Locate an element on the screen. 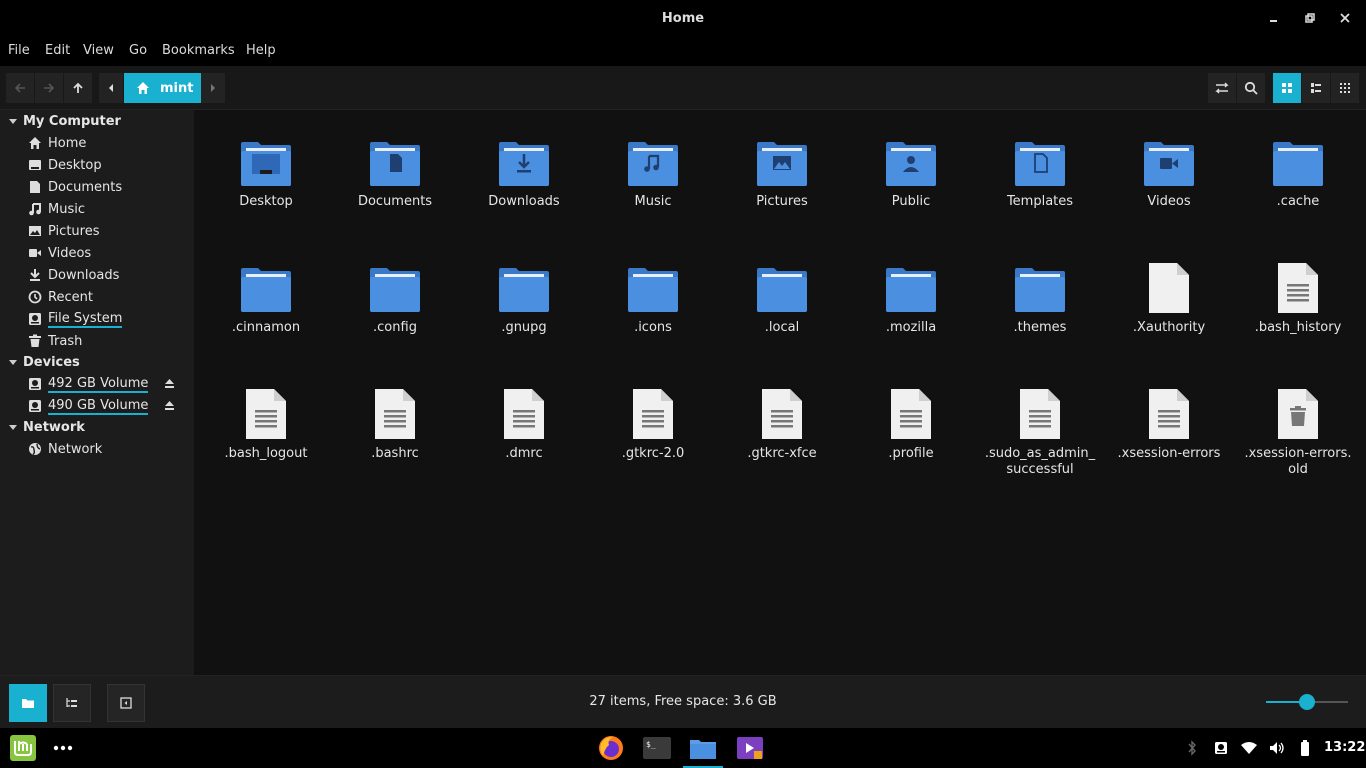  file-item: .xsession-errors. old is located at coordinates (1298, 431).